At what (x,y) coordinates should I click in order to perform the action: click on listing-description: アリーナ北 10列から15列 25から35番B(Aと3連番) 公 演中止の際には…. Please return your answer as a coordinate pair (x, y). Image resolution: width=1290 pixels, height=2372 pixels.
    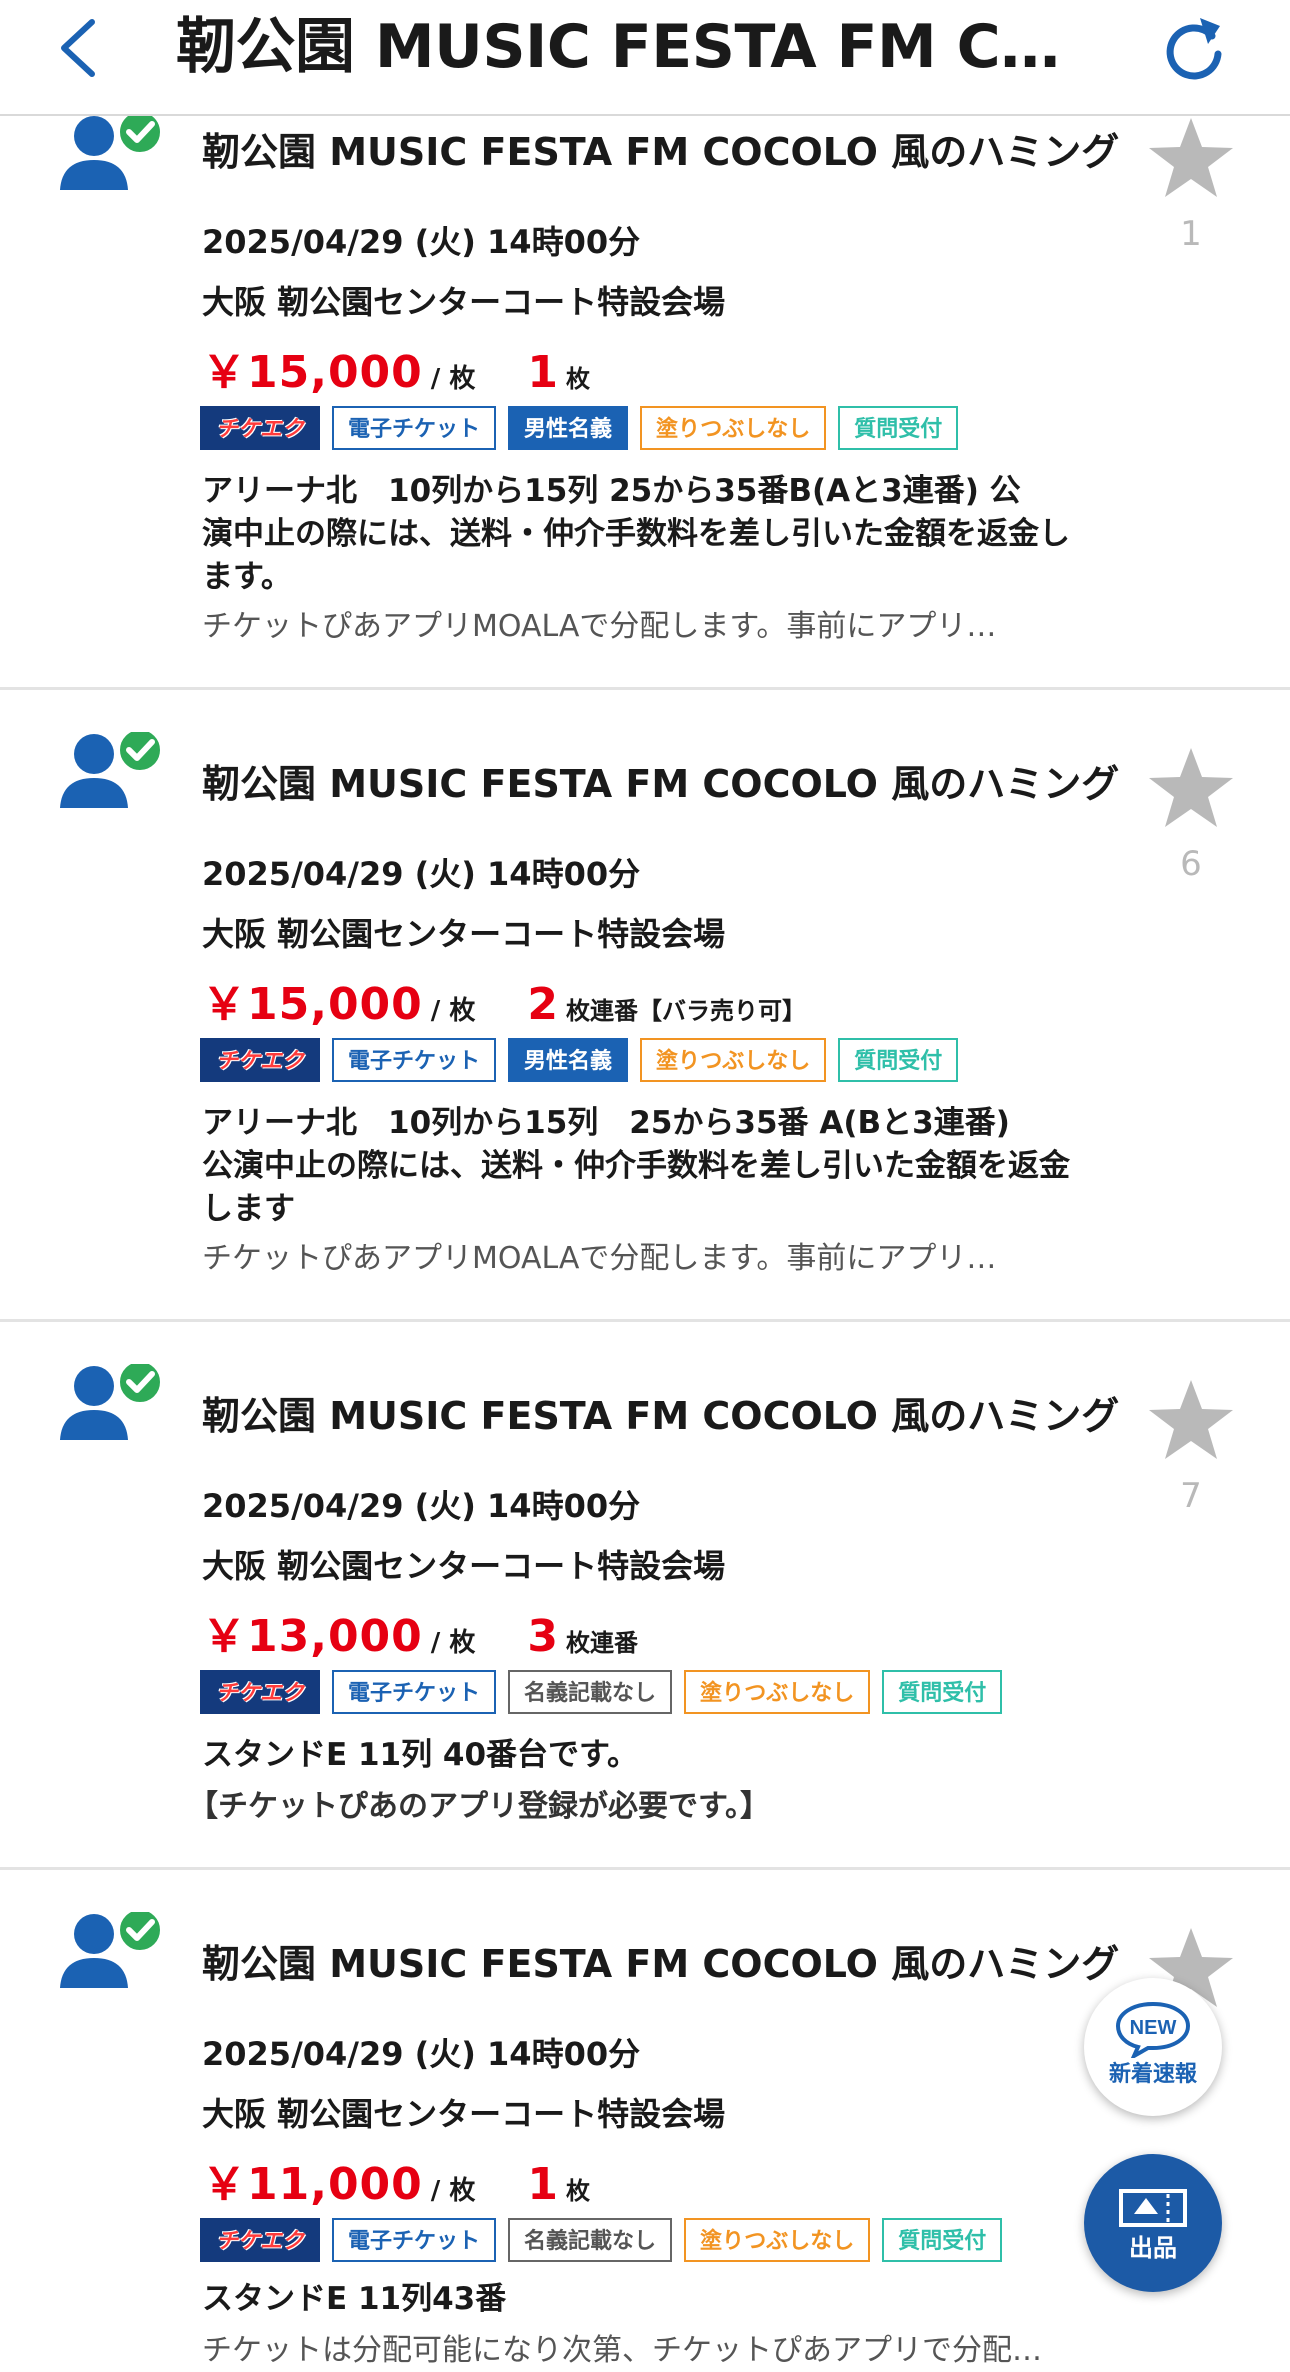
    Looking at the image, I should click on (682, 534).